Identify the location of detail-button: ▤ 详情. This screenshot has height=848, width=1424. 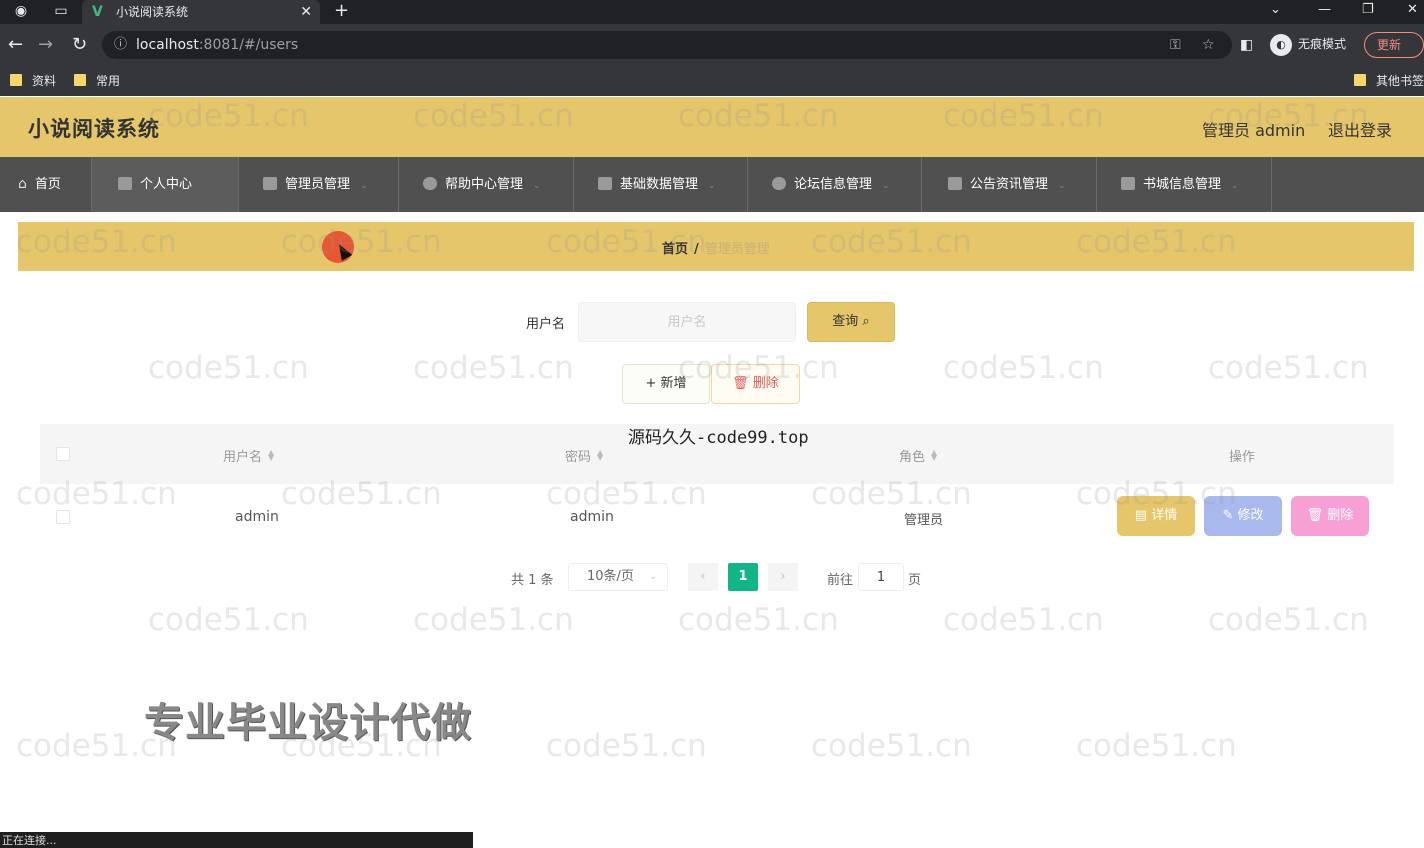
(1156, 516).